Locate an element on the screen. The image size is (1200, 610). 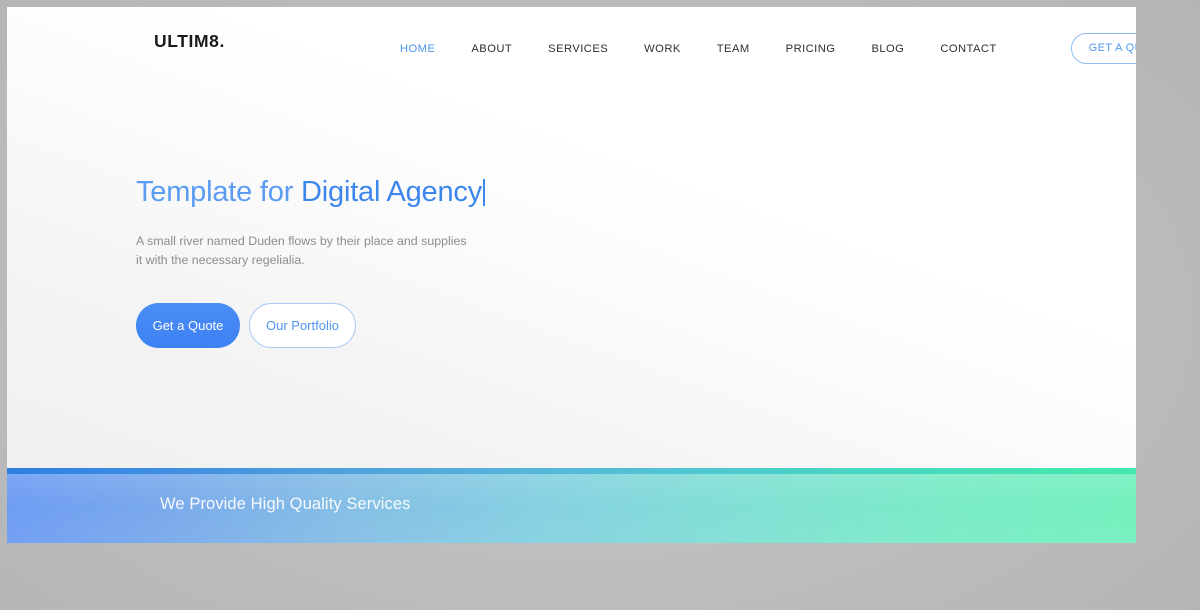
services-section: We Provide High Quality Services is located at coordinates (571, 505).